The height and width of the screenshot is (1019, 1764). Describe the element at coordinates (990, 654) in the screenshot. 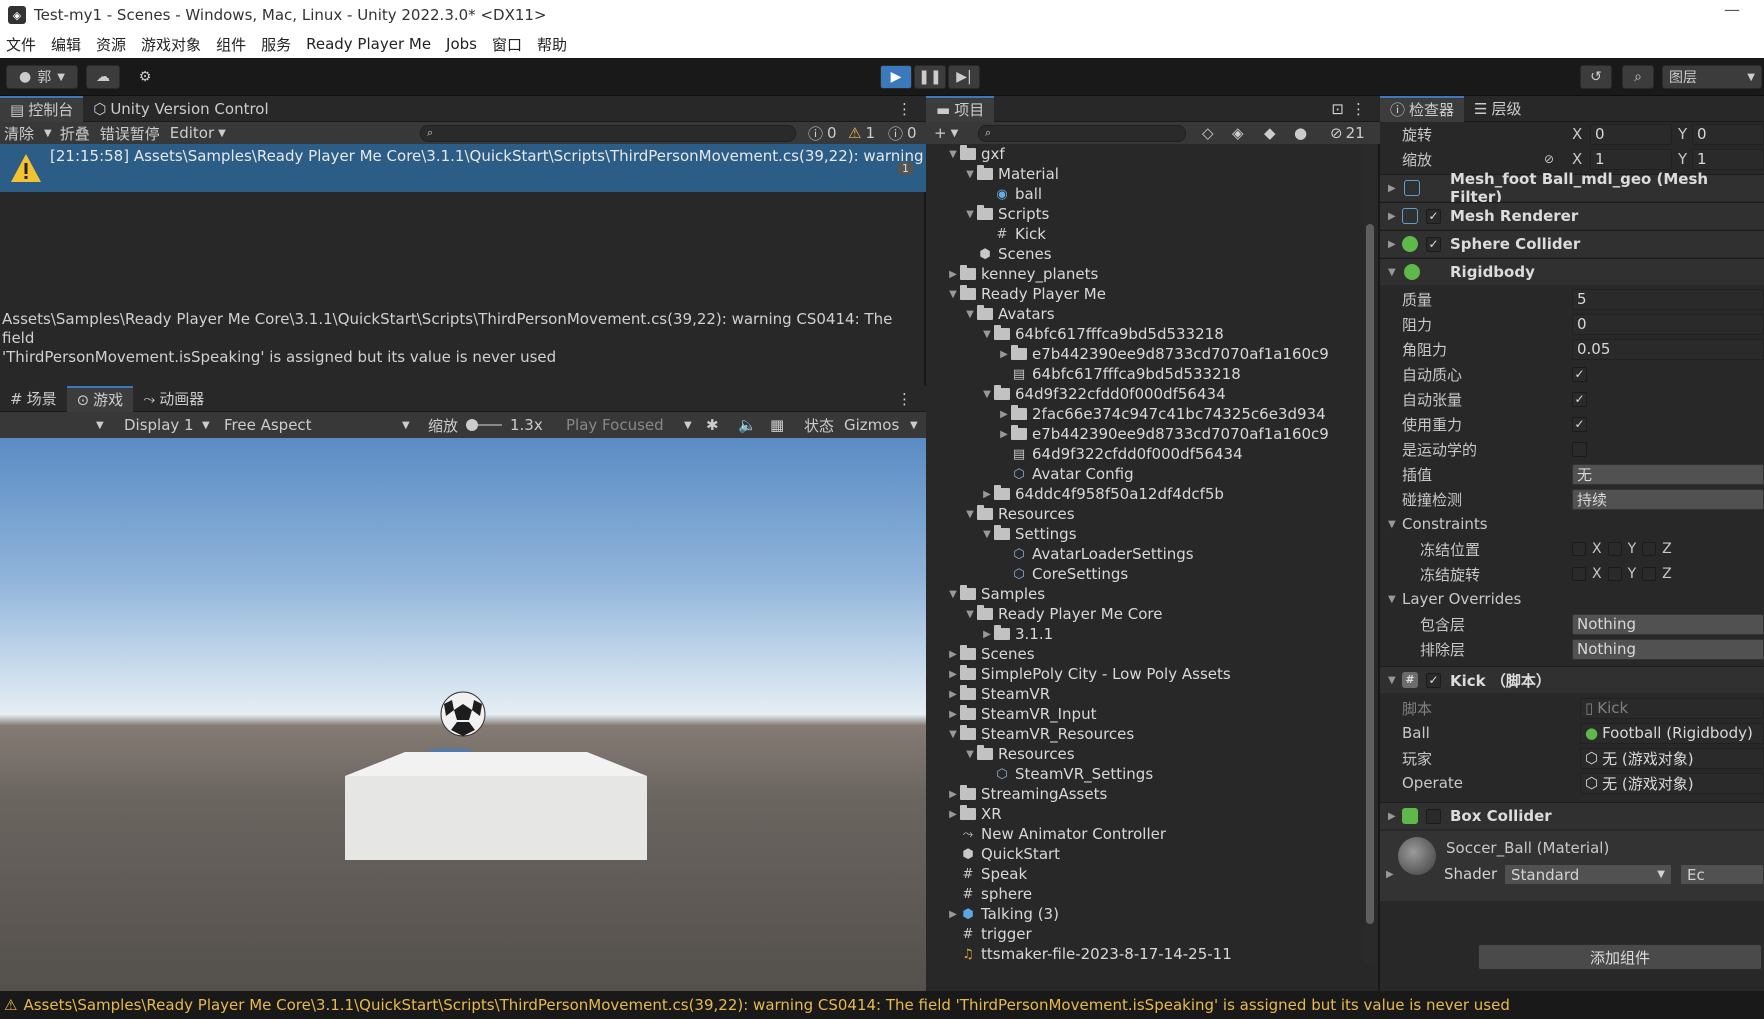

I see `tree-item: ▶ Scenes` at that location.